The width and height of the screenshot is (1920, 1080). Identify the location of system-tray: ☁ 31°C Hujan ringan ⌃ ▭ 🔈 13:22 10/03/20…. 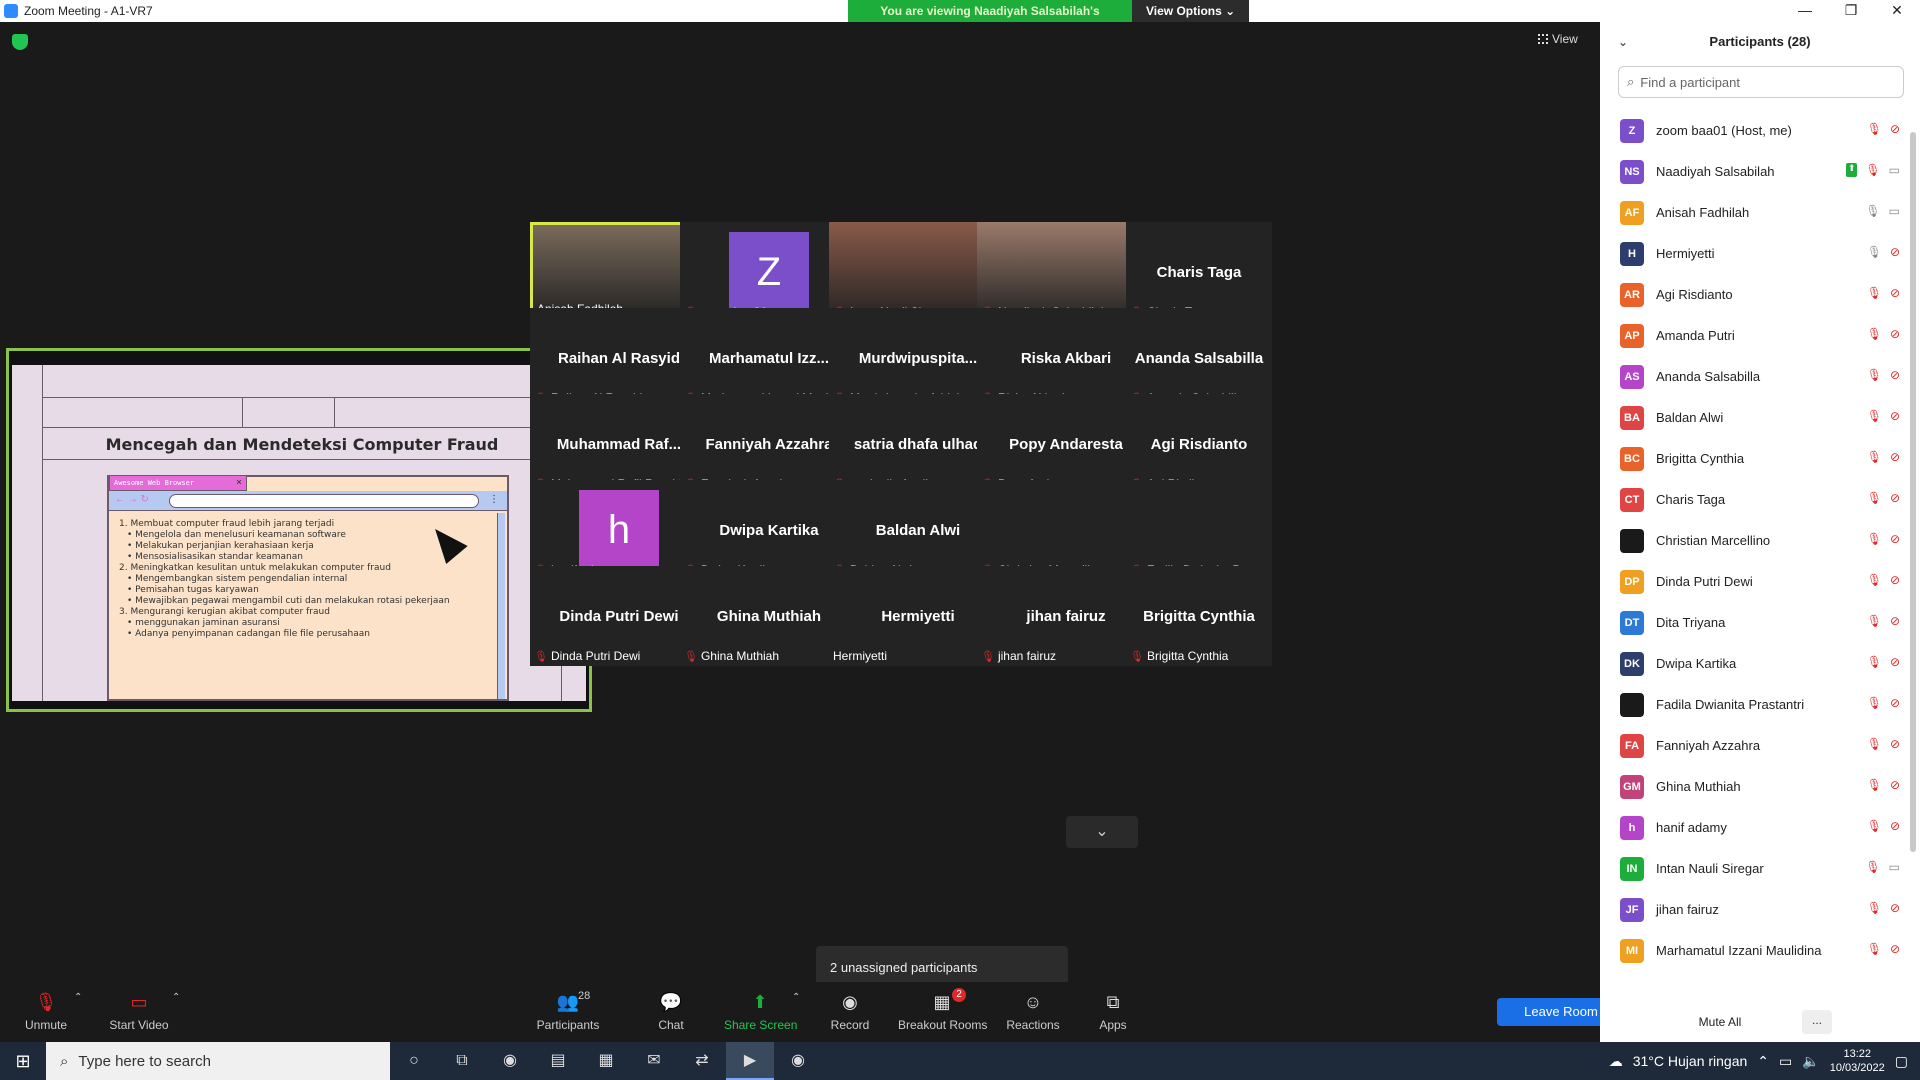
(1764, 1061).